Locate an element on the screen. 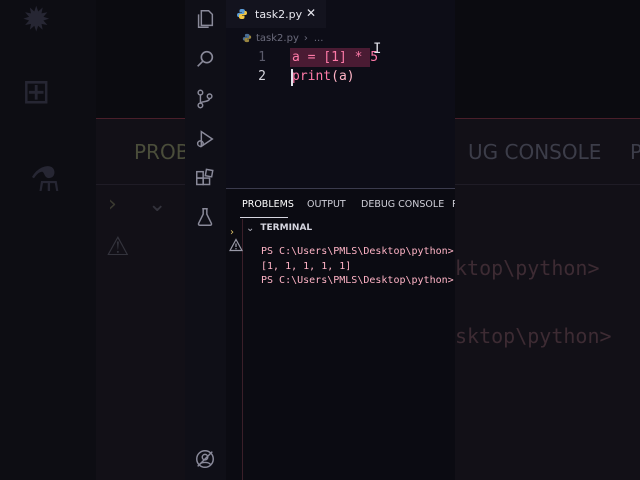 The height and width of the screenshot is (480, 640). code-text: print(a) is located at coordinates (323, 76).